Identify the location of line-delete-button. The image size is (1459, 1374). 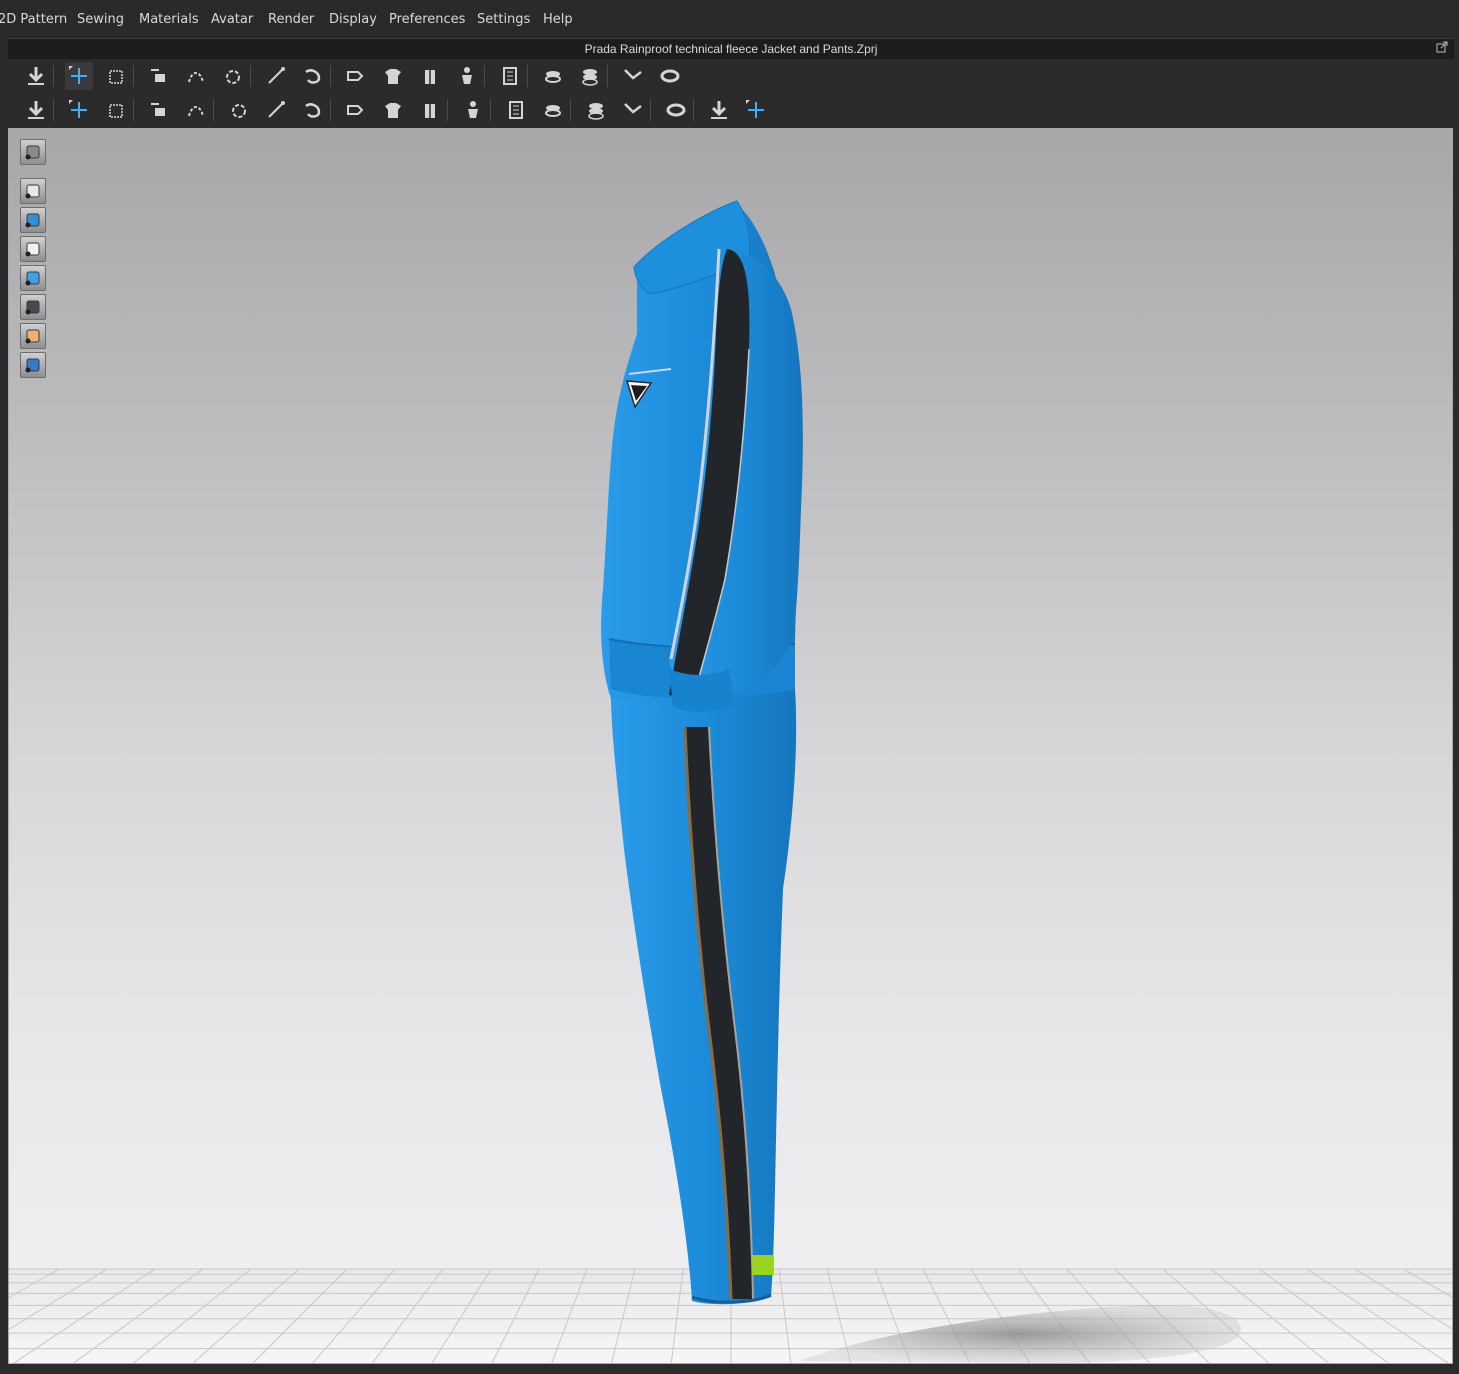
(196, 110).